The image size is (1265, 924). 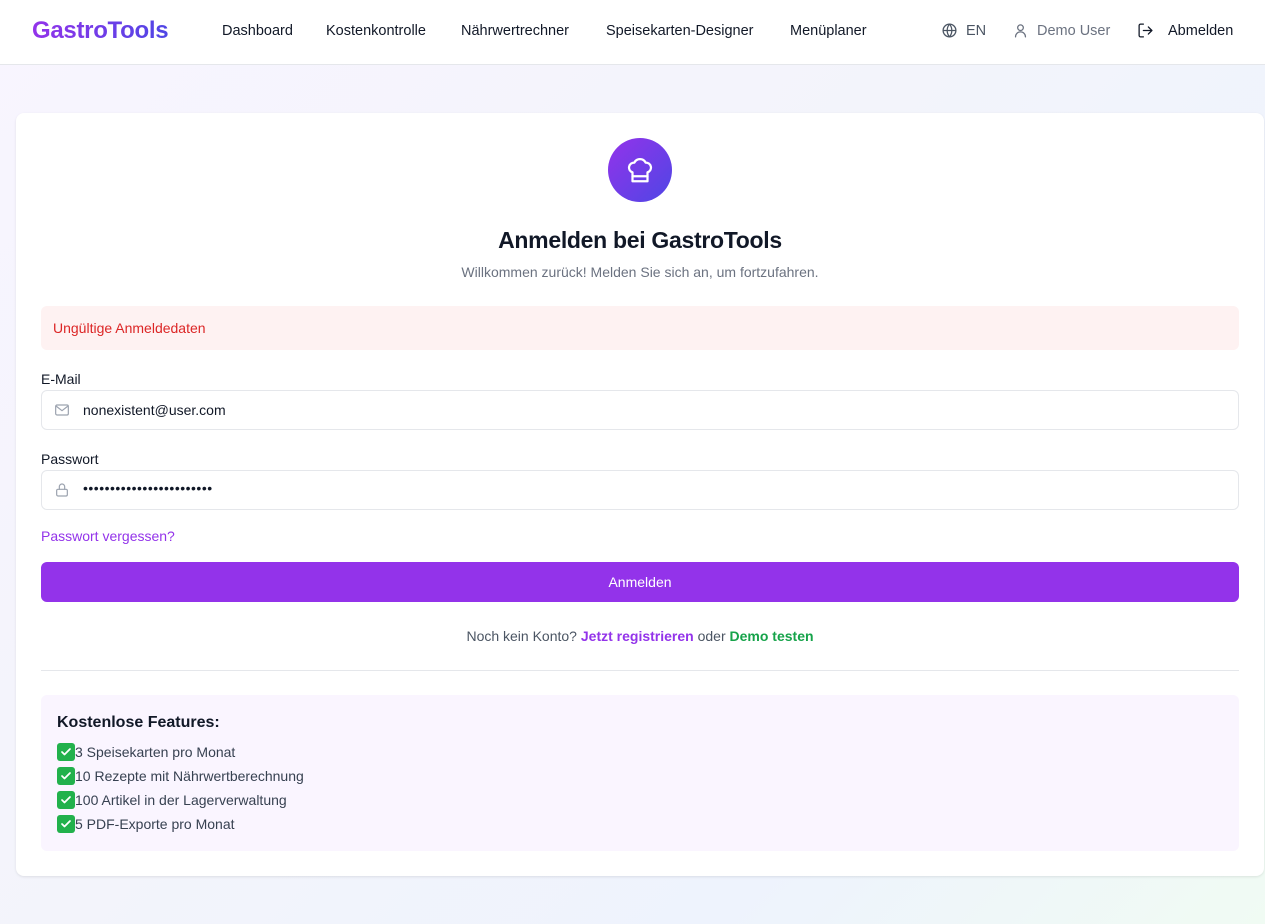 What do you see at coordinates (155, 752) in the screenshot?
I see `feature-text: 3 Speisekarten pro Monat` at bounding box center [155, 752].